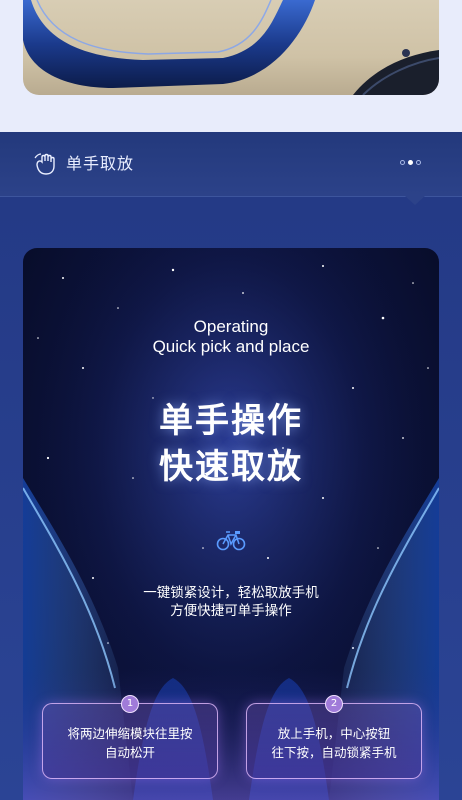  What do you see at coordinates (231, 467) in the screenshot?
I see `chinese-title-line2: 快速取放` at bounding box center [231, 467].